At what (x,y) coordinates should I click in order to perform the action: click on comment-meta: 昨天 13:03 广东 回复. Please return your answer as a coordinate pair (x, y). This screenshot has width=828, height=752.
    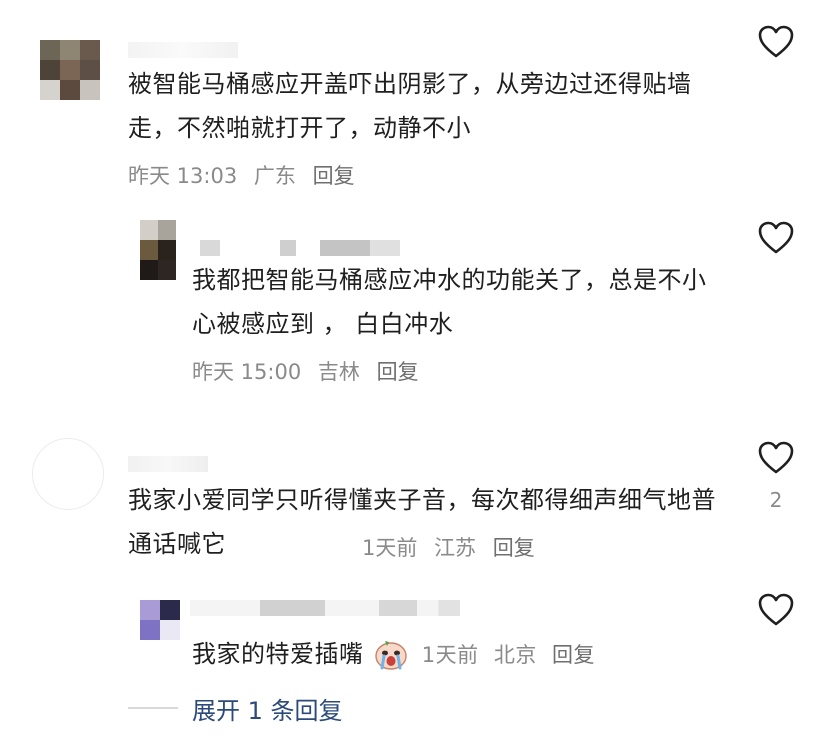
    Looking at the image, I should click on (246, 175).